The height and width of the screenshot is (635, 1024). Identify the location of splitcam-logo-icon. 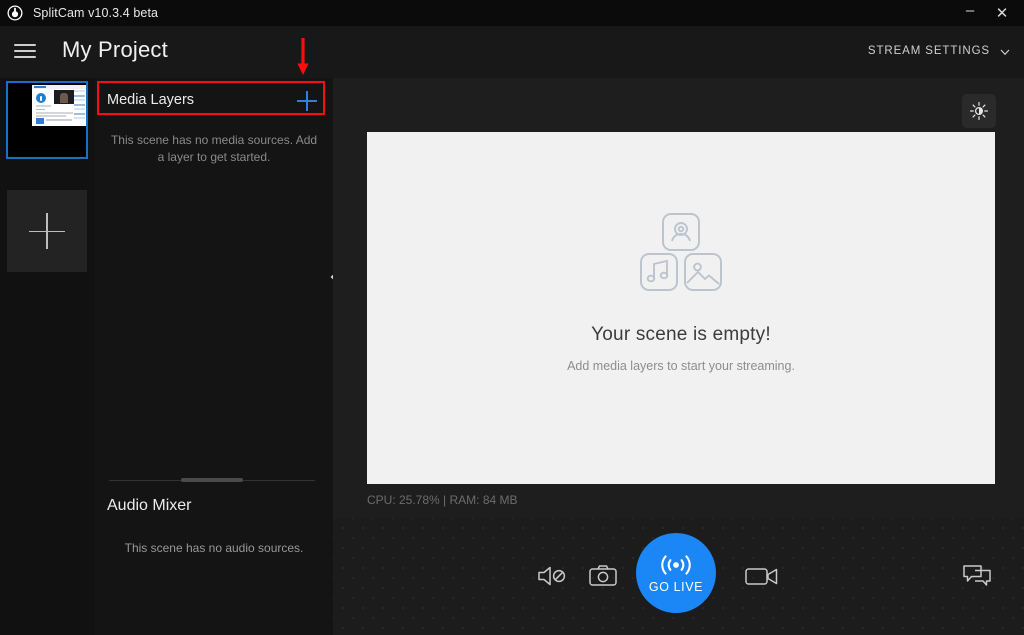
(15, 13).